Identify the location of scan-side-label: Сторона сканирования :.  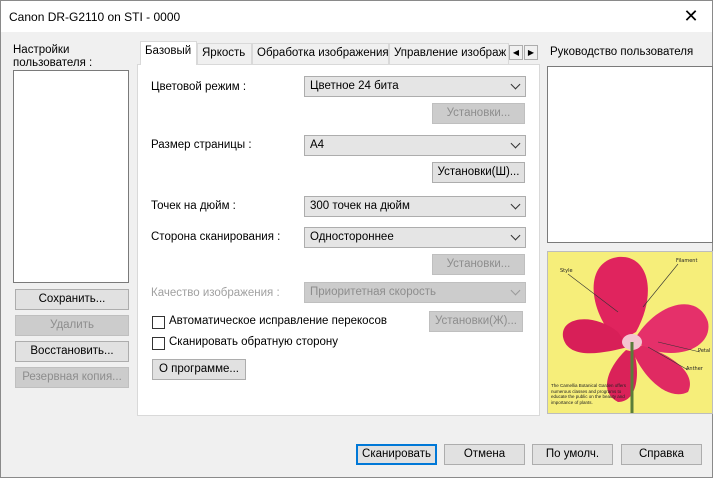
(216, 237).